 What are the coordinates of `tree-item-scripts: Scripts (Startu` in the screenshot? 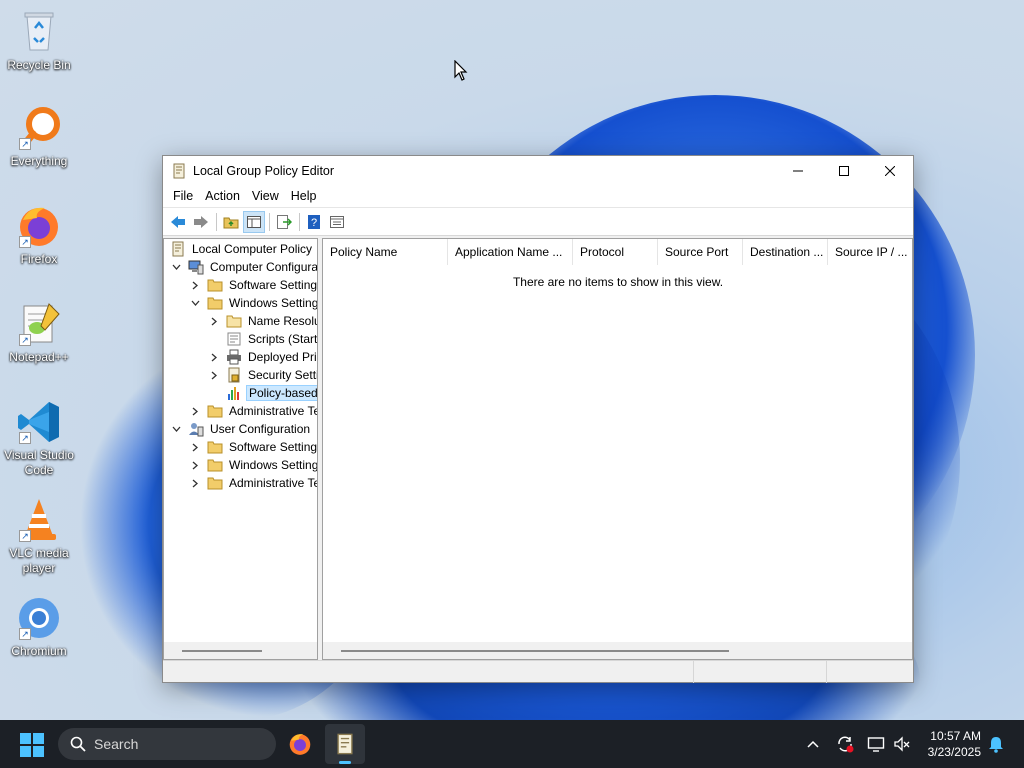 It's located at (272, 339).